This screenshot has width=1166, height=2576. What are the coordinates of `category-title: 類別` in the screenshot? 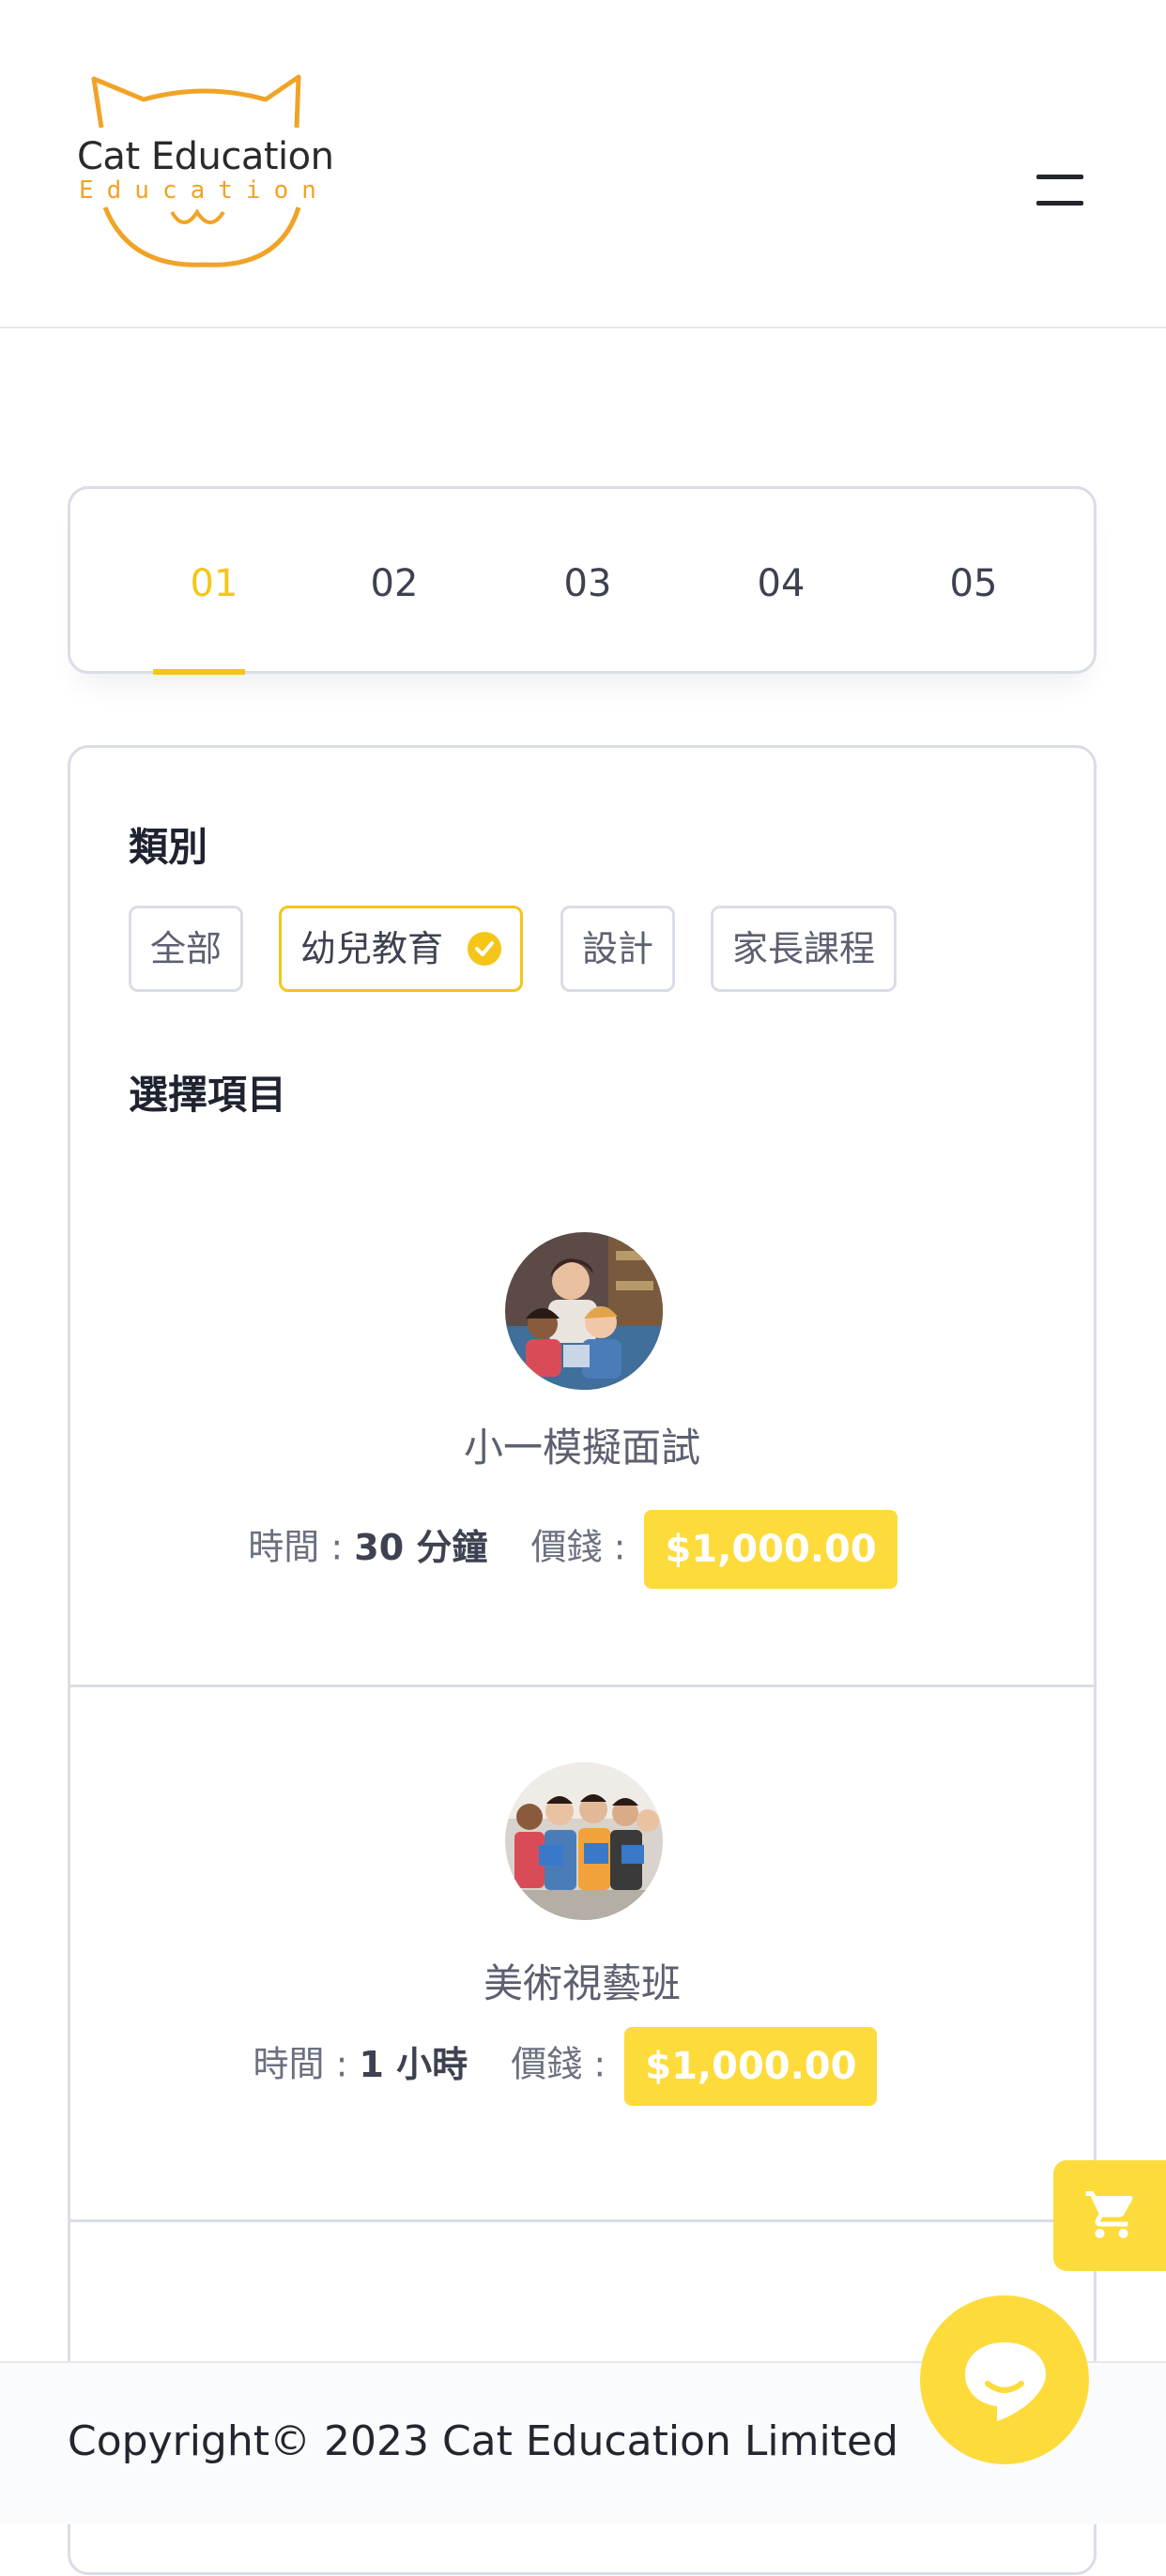 It's located at (168, 847).